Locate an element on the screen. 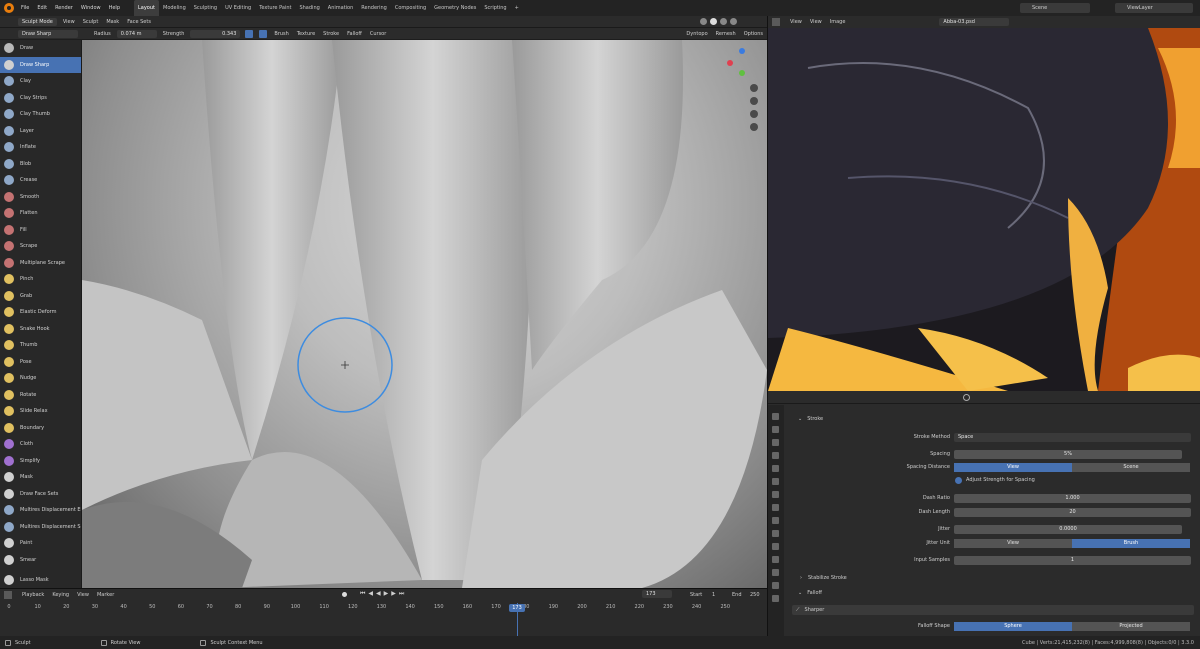  menu-help: Help is located at coordinates (114, 8).